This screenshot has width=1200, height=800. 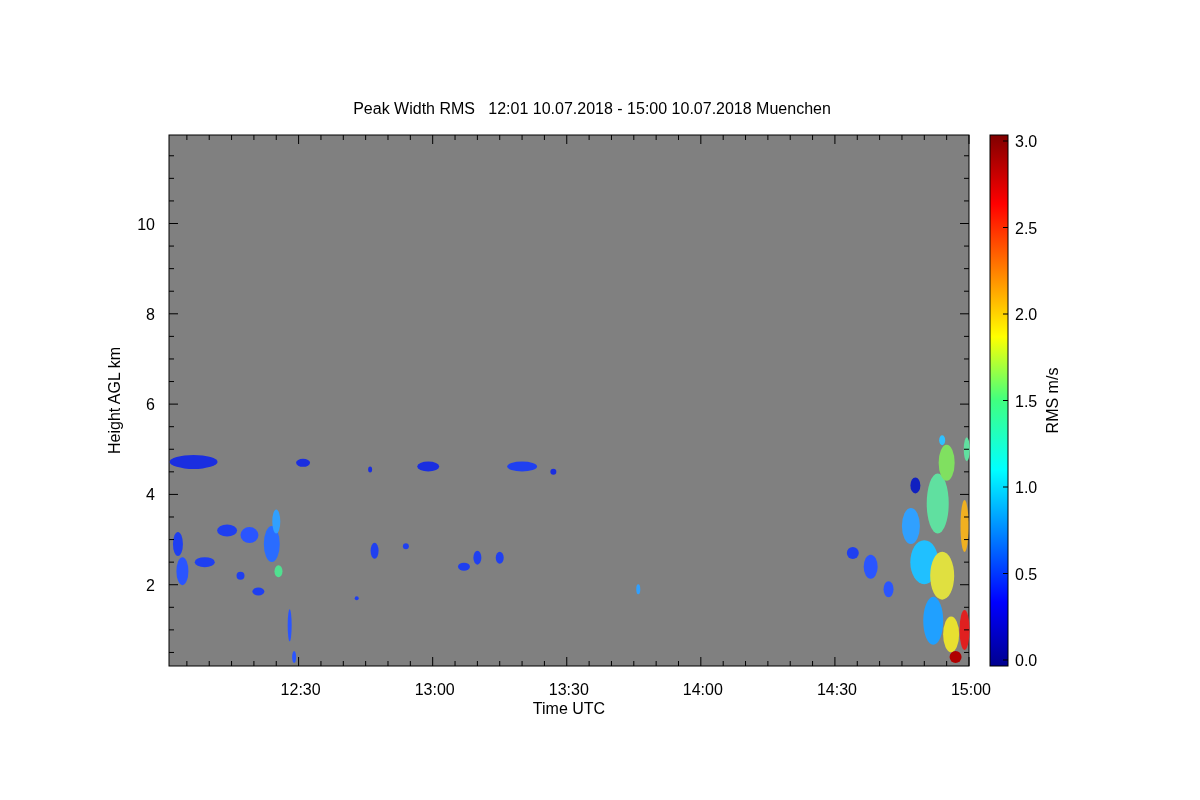 I want to click on colorbar-tick-label: 1.5, so click(x=1026, y=401).